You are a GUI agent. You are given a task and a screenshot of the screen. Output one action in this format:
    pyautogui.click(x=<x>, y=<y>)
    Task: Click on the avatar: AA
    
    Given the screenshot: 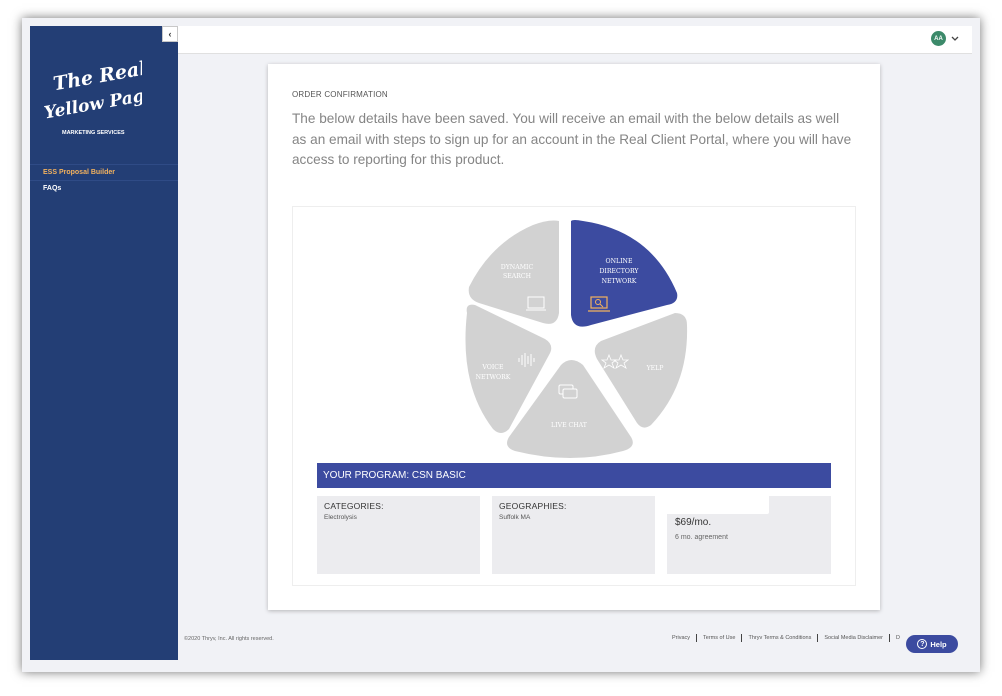 What is the action you would take?
    pyautogui.click(x=938, y=38)
    